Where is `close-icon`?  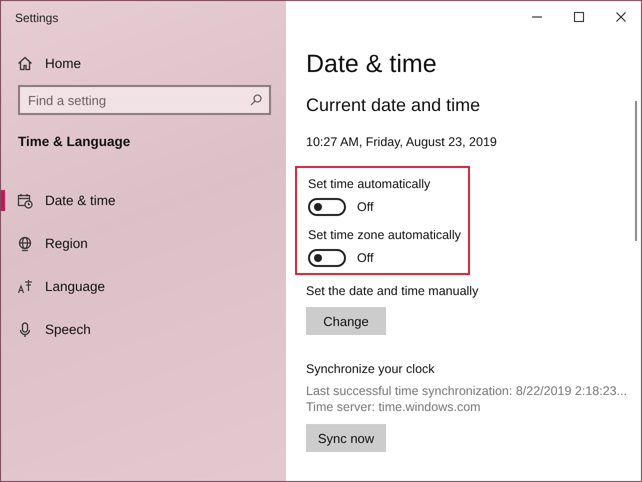
close-icon is located at coordinates (621, 17).